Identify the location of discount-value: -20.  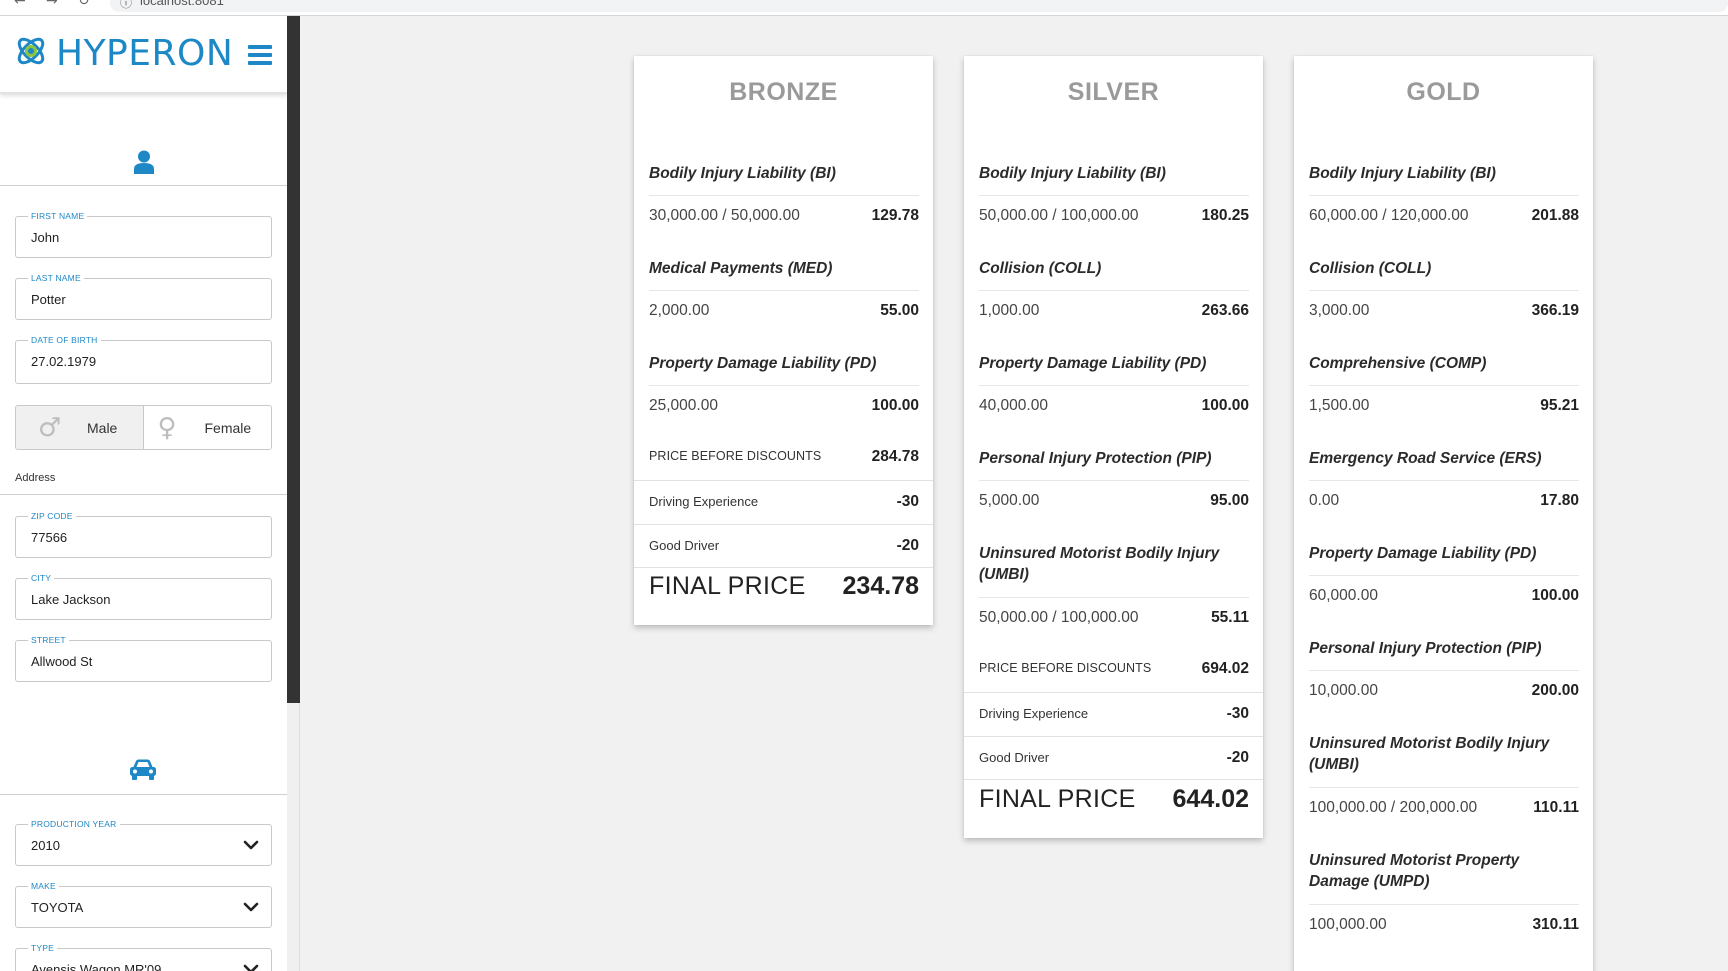
(1237, 757).